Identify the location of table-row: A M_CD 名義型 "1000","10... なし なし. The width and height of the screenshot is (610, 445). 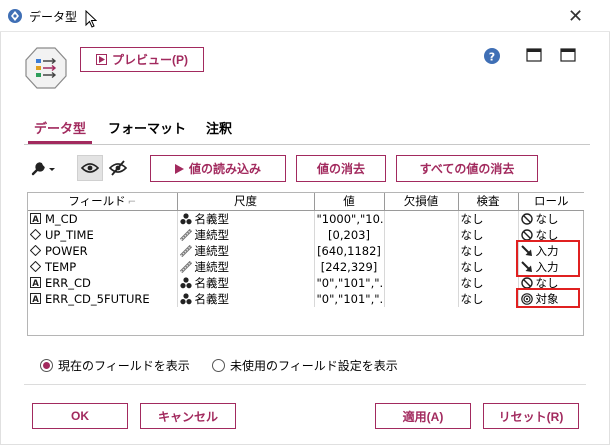
(306, 218).